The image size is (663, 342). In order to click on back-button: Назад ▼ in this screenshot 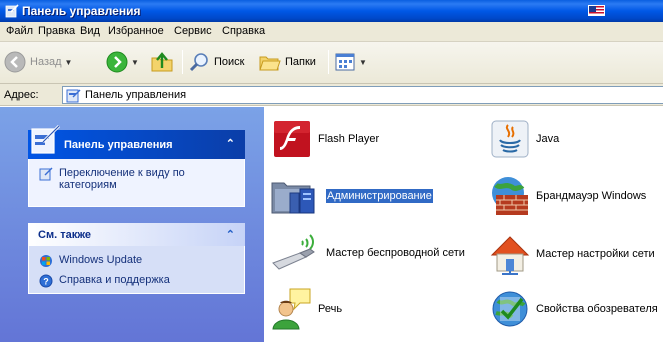, I will do `click(38, 62)`.